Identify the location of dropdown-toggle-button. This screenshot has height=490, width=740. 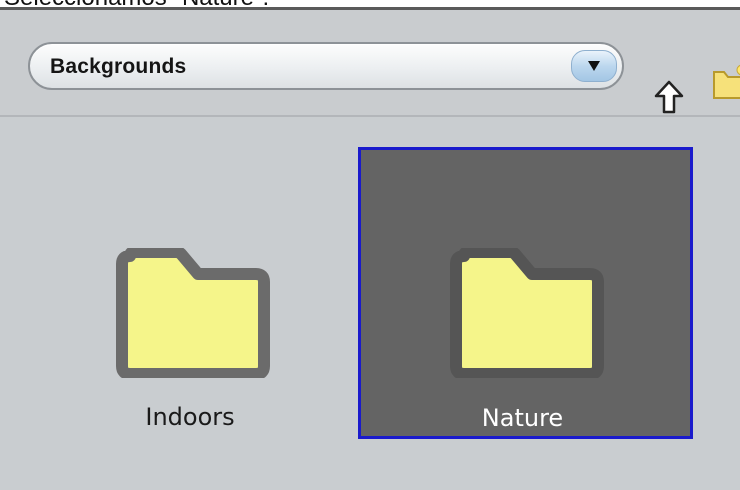
(594, 66).